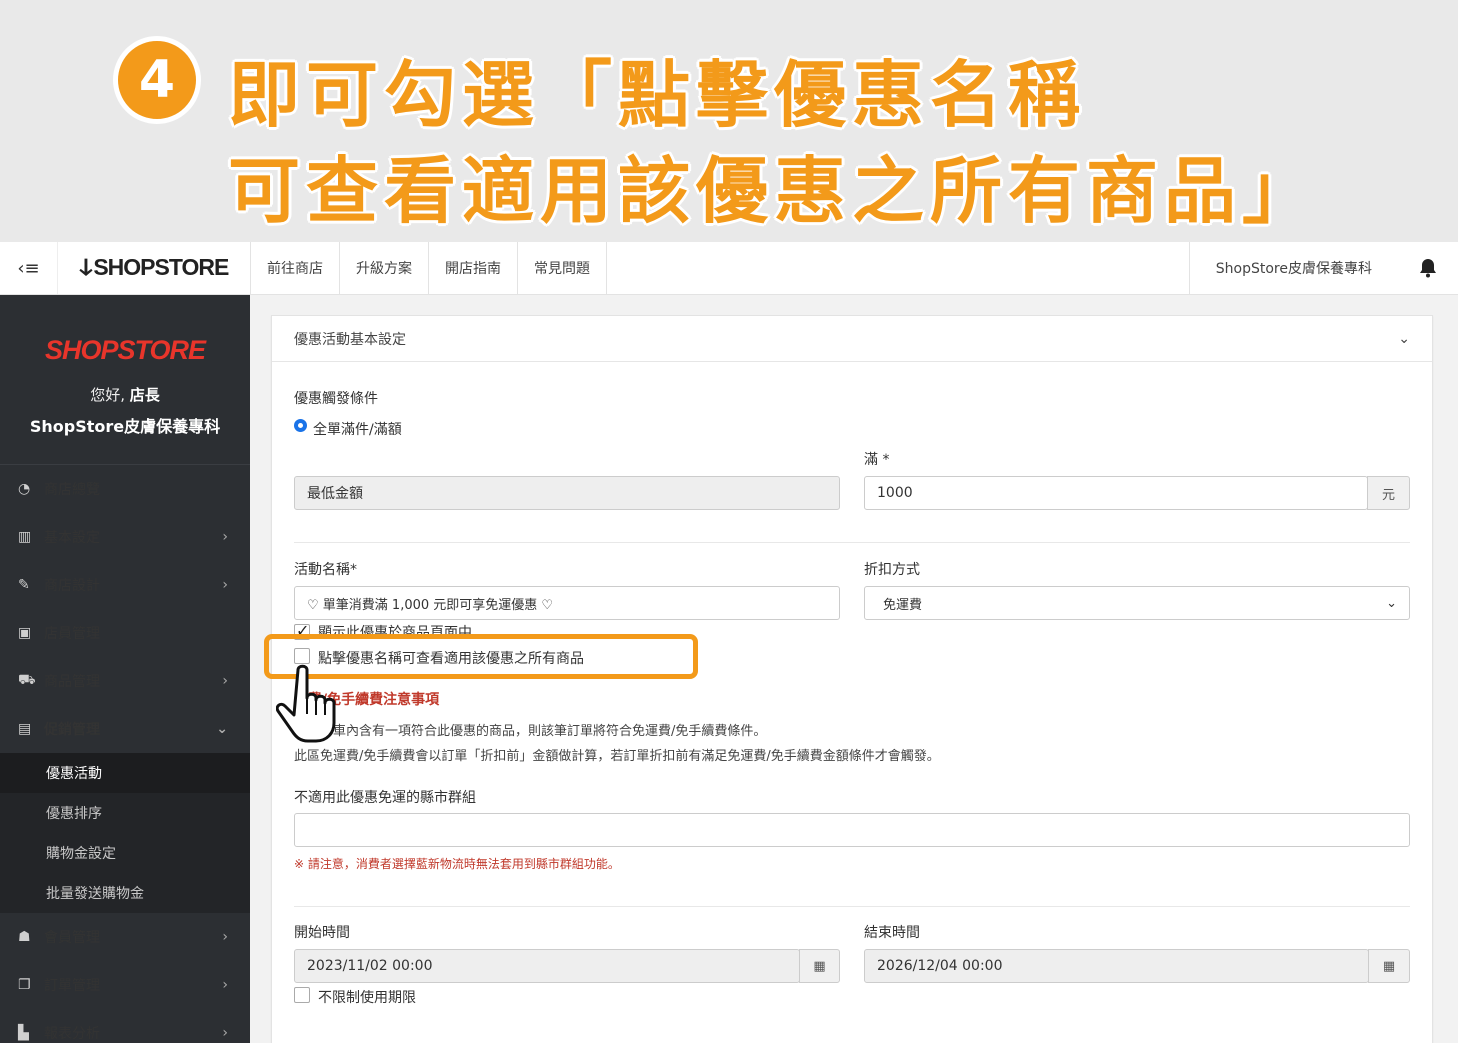 The width and height of the screenshot is (1458, 1043). Describe the element at coordinates (657, 95) in the screenshot. I see `banner-line-1: 即可勾選「點擊優惠名稱` at that location.